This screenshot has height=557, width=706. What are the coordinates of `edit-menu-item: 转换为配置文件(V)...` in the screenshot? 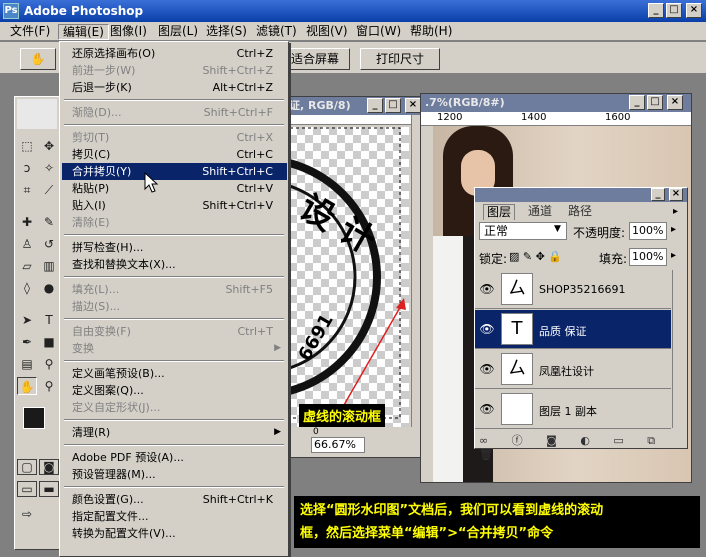 It's located at (174, 533).